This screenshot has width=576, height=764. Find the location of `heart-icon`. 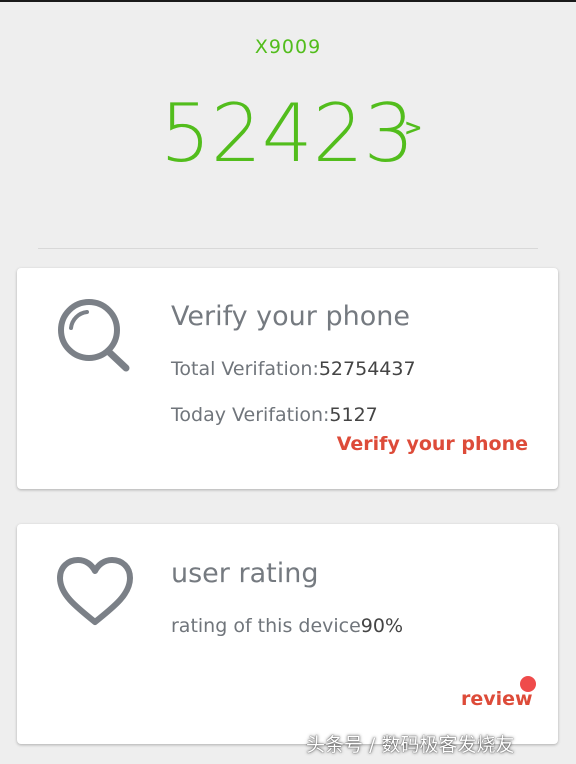

heart-icon is located at coordinates (95, 592).